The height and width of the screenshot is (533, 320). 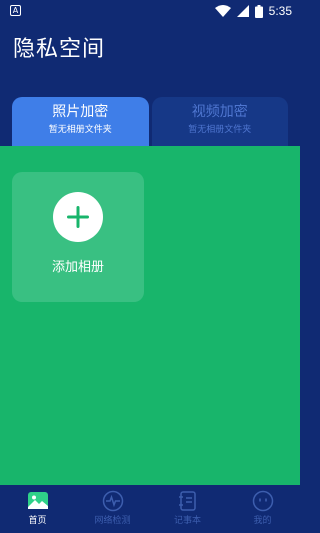 I want to click on nav-item-profile: 我的, so click(x=262, y=509).